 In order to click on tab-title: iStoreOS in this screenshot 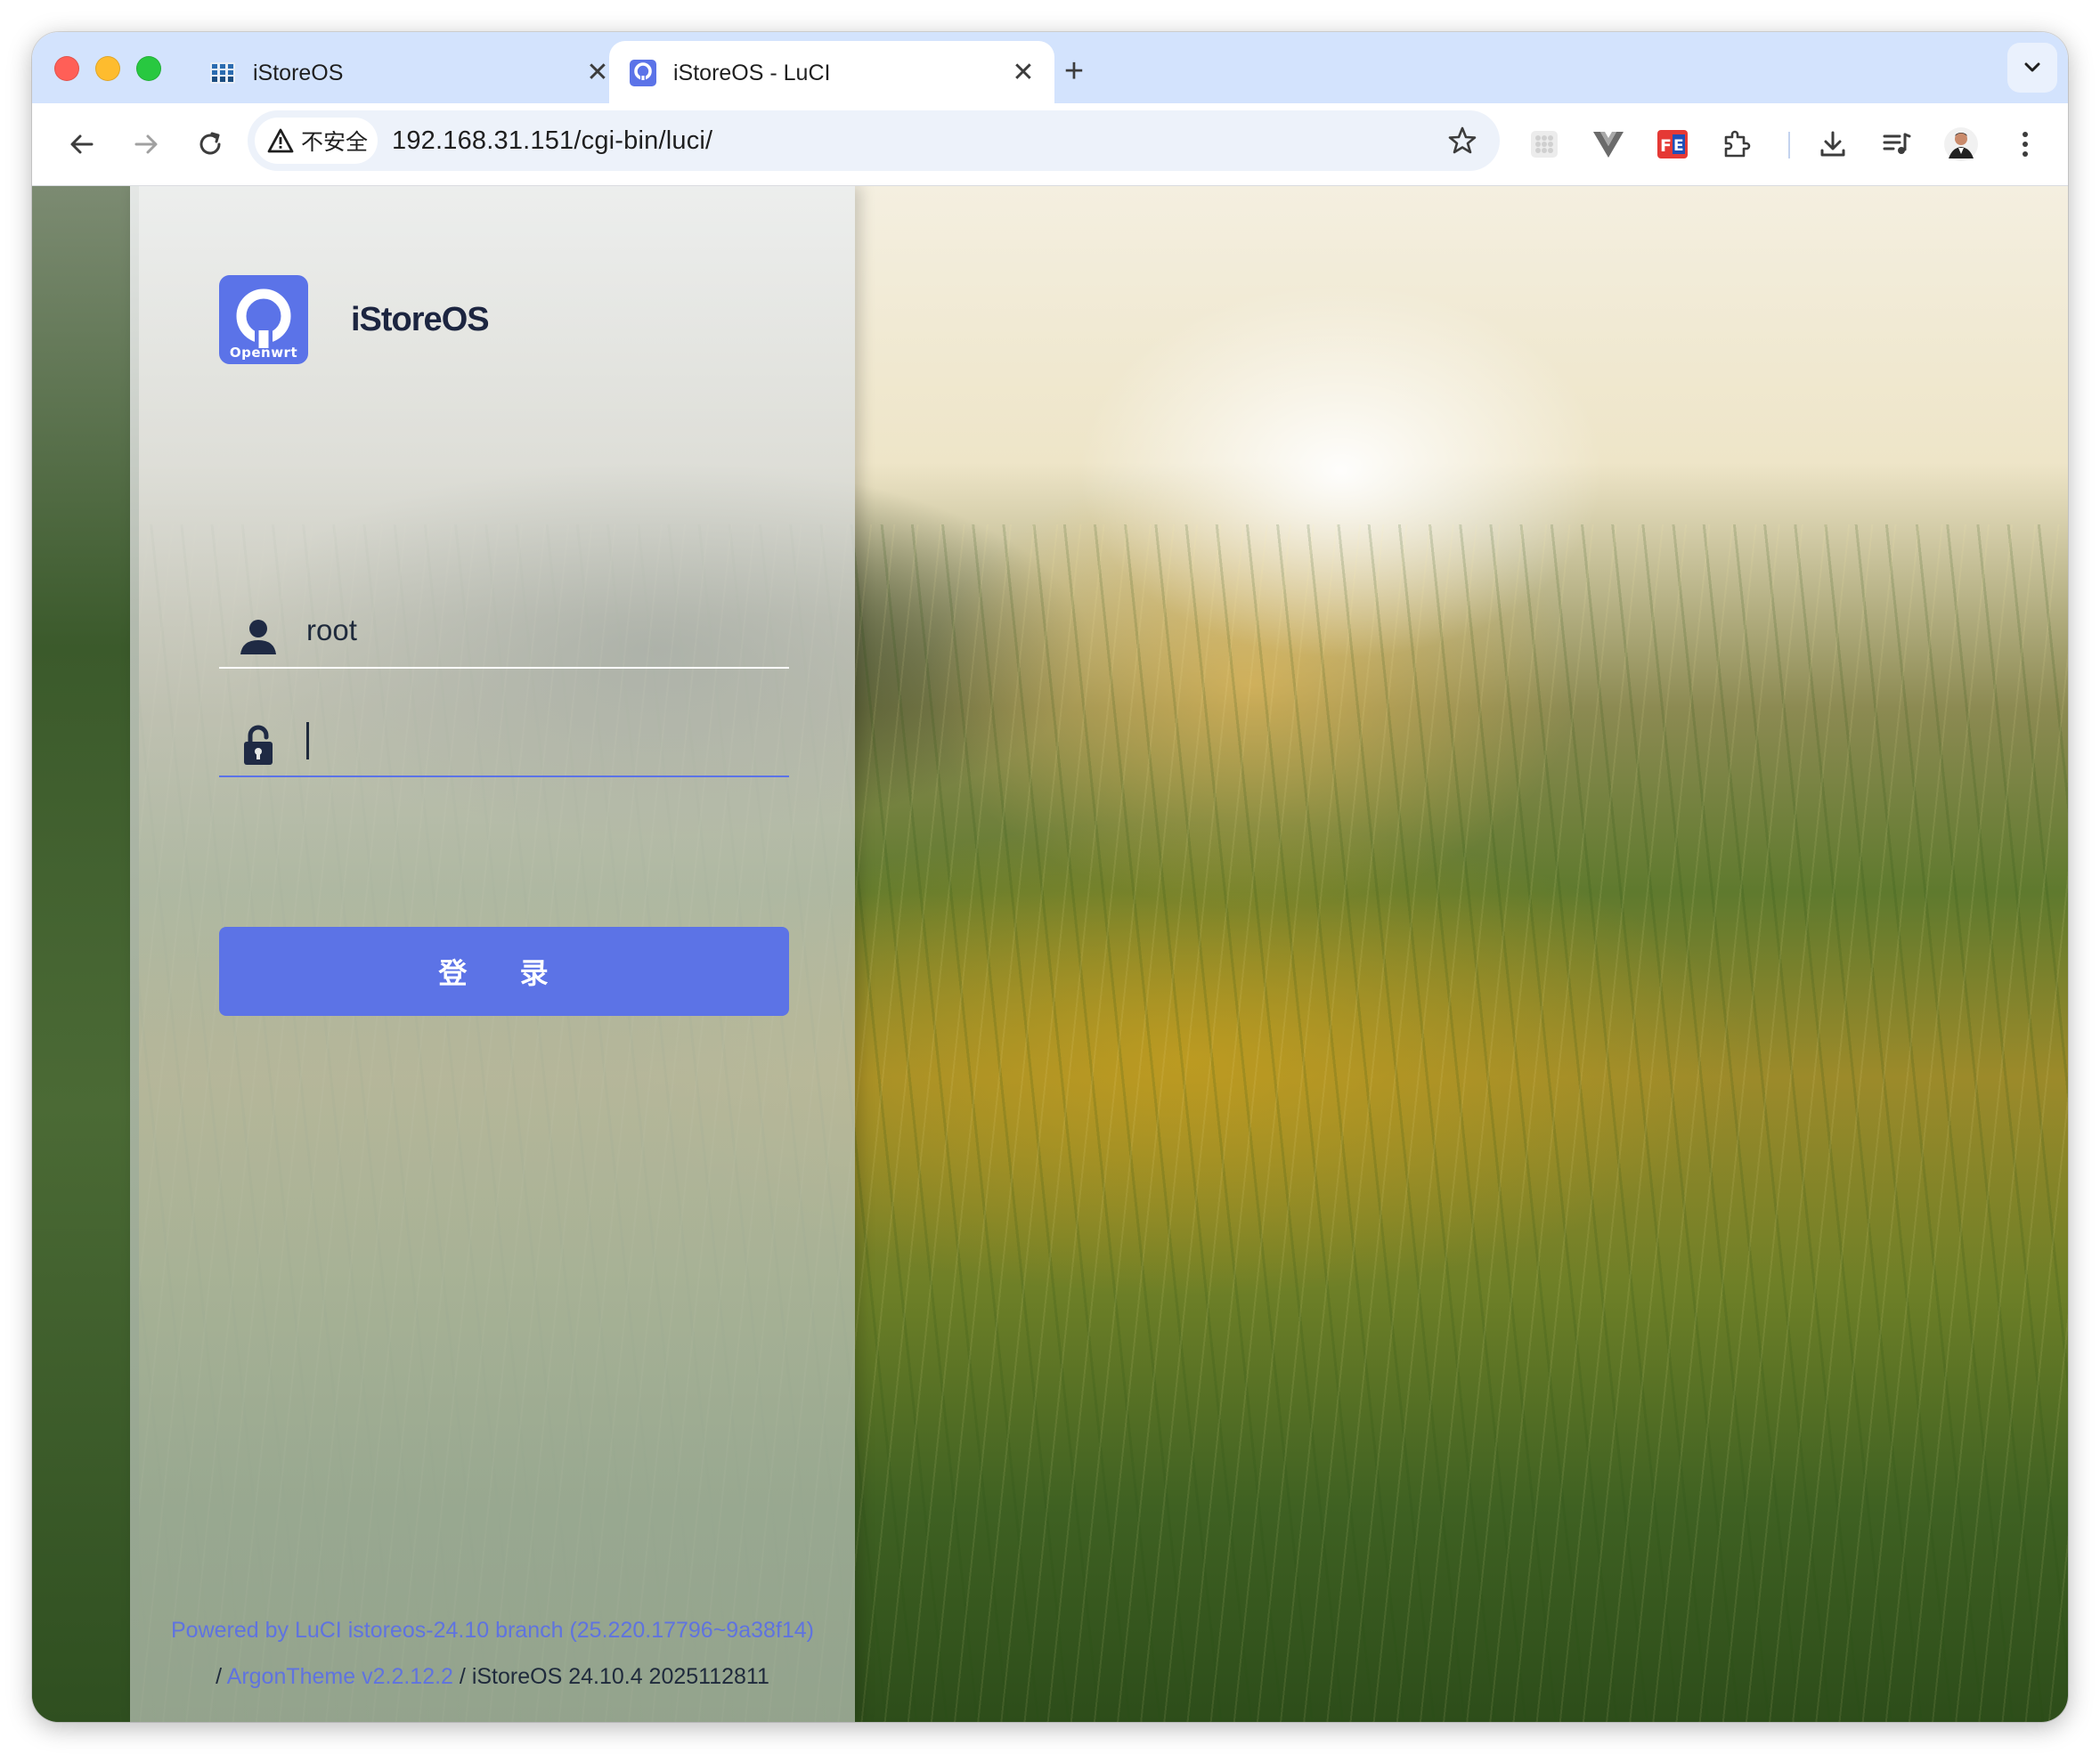, I will do `click(298, 73)`.